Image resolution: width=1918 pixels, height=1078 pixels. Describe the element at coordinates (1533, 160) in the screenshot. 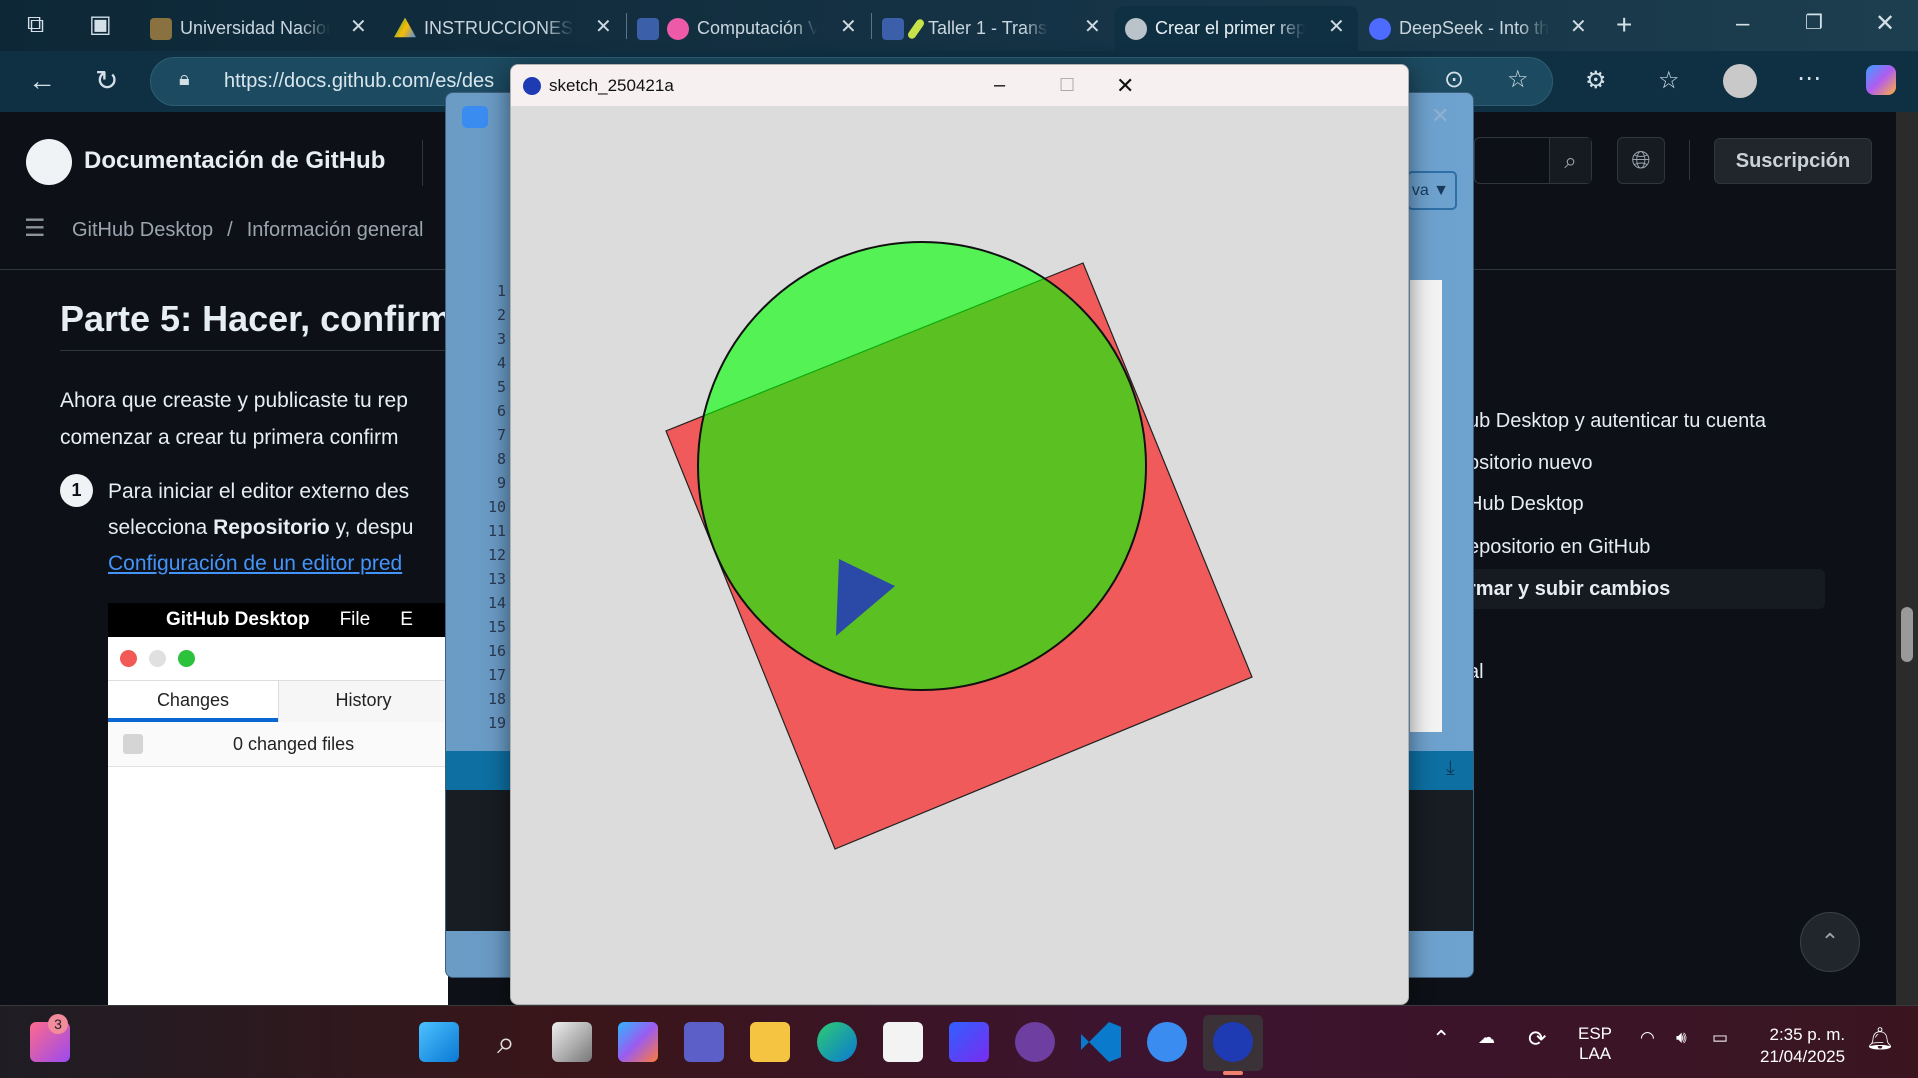

I see `search-input: ⌕` at that location.